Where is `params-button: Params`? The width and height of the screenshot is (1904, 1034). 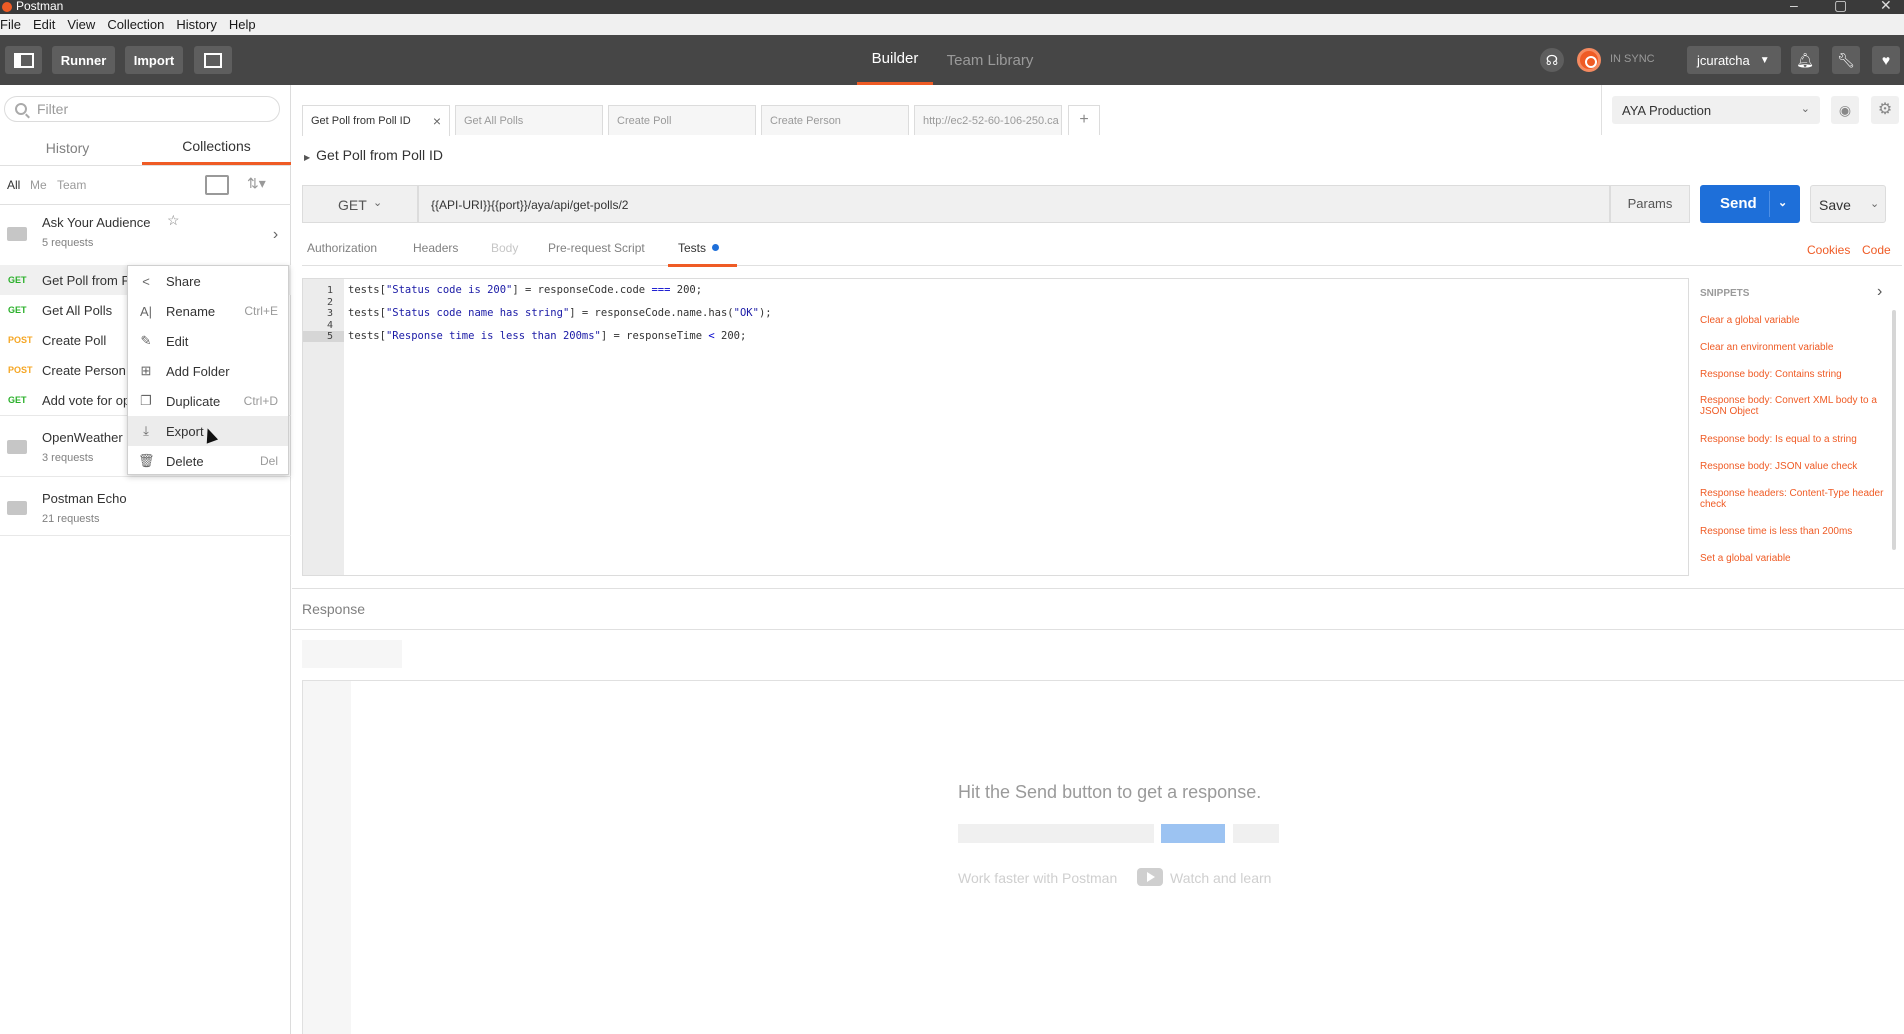
params-button: Params is located at coordinates (1650, 204).